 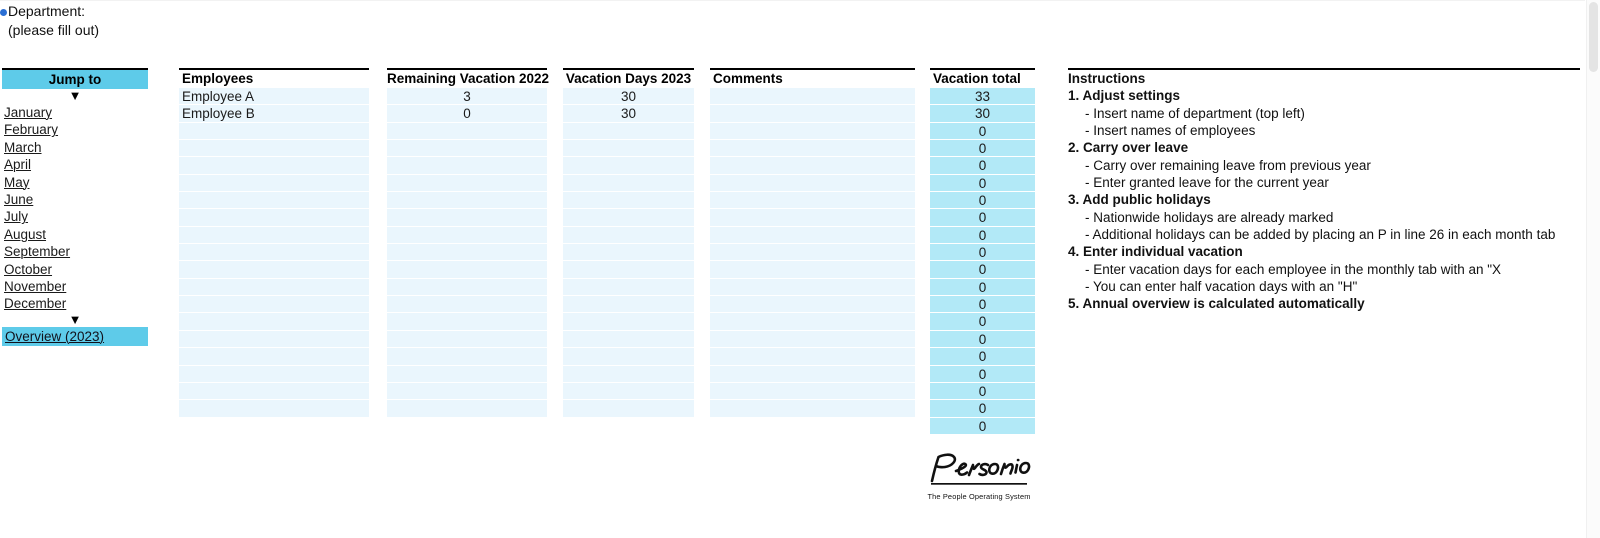 I want to click on sidebar-item-august: August, so click(x=75, y=234).